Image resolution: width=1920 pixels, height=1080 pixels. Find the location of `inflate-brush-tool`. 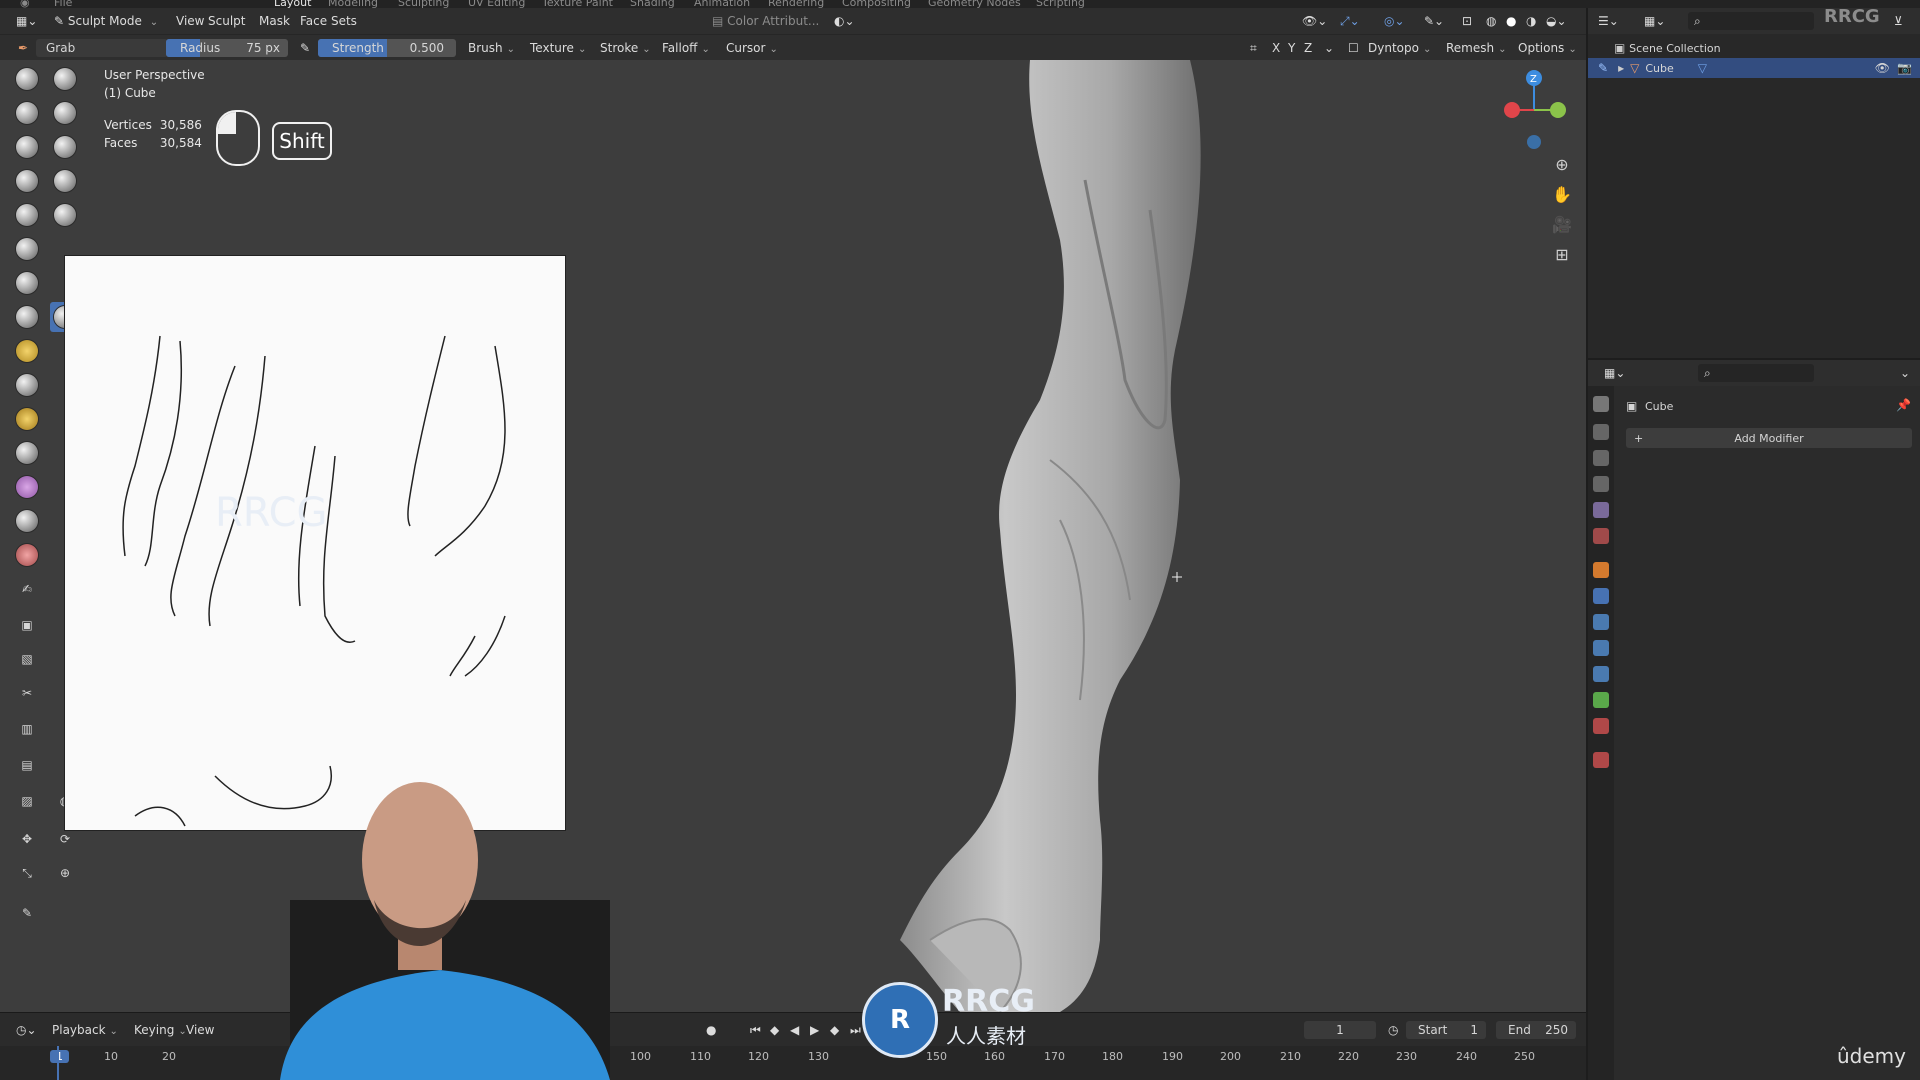

inflate-brush-tool is located at coordinates (27, 181).